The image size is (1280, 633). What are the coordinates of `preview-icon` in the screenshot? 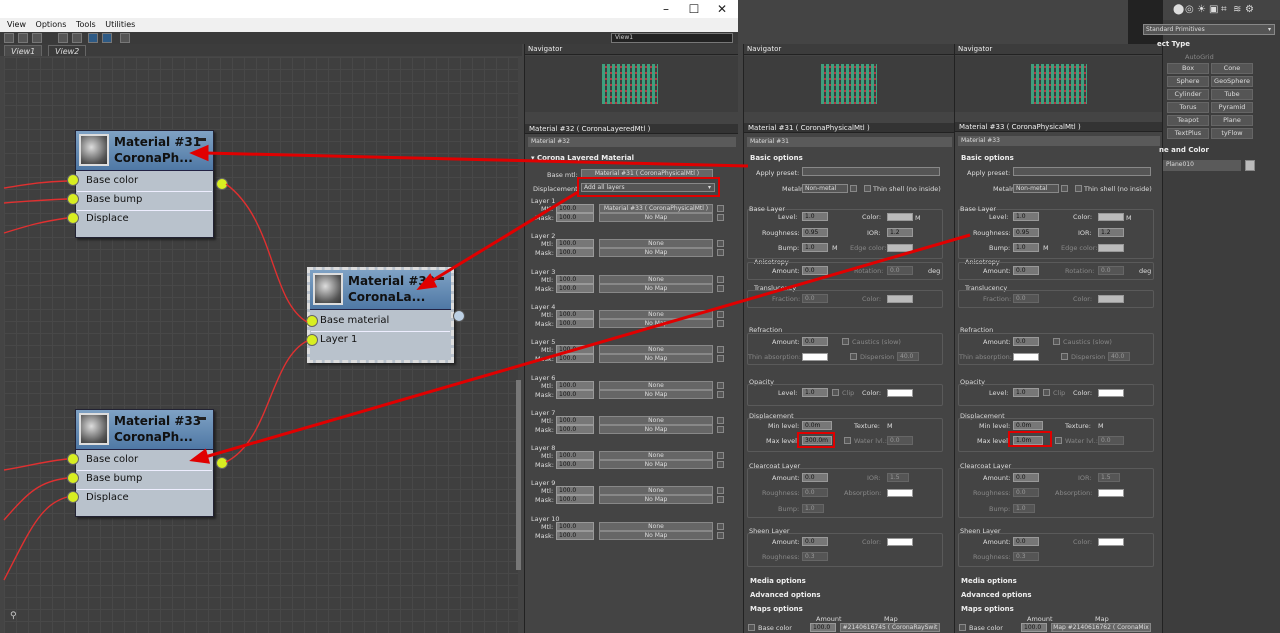 It's located at (107, 38).